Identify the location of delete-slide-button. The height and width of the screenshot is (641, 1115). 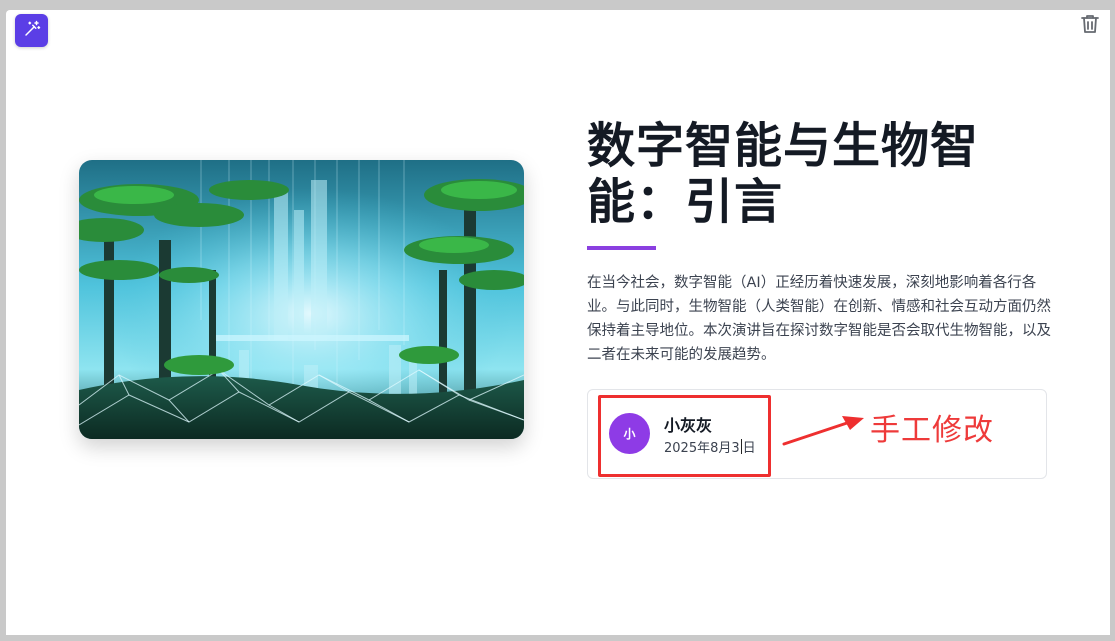
(1090, 26).